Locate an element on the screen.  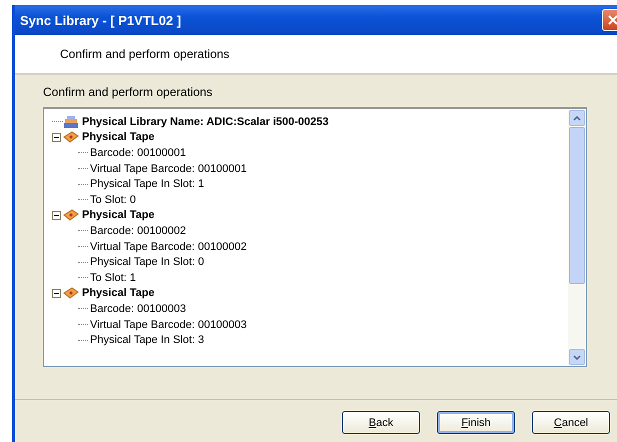
tree-leaf: Virtual Tape Barcode: 00100002 is located at coordinates (168, 246).